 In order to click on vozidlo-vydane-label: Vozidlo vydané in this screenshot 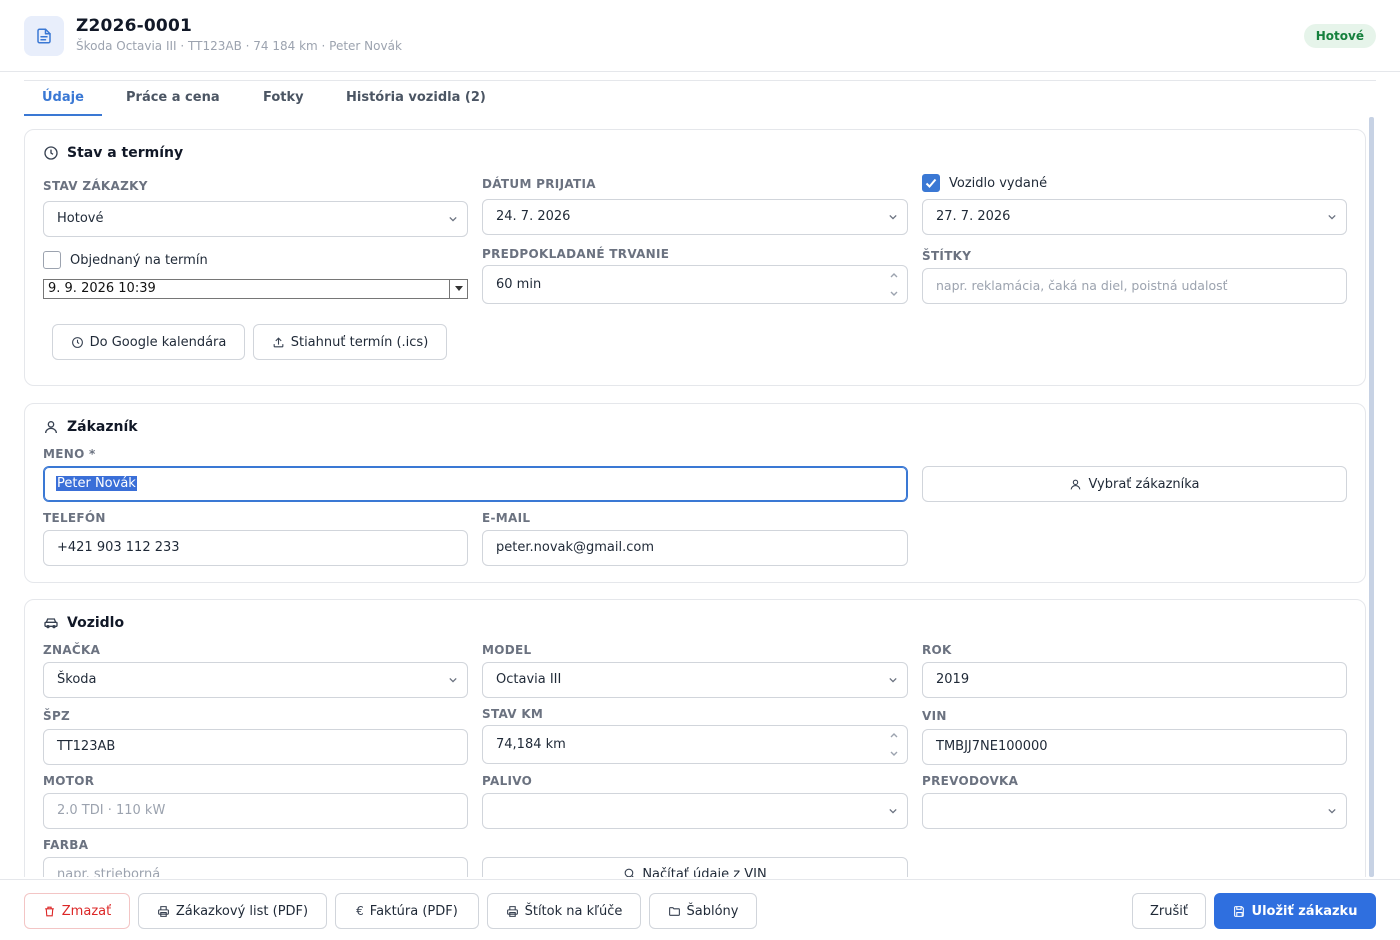, I will do `click(998, 183)`.